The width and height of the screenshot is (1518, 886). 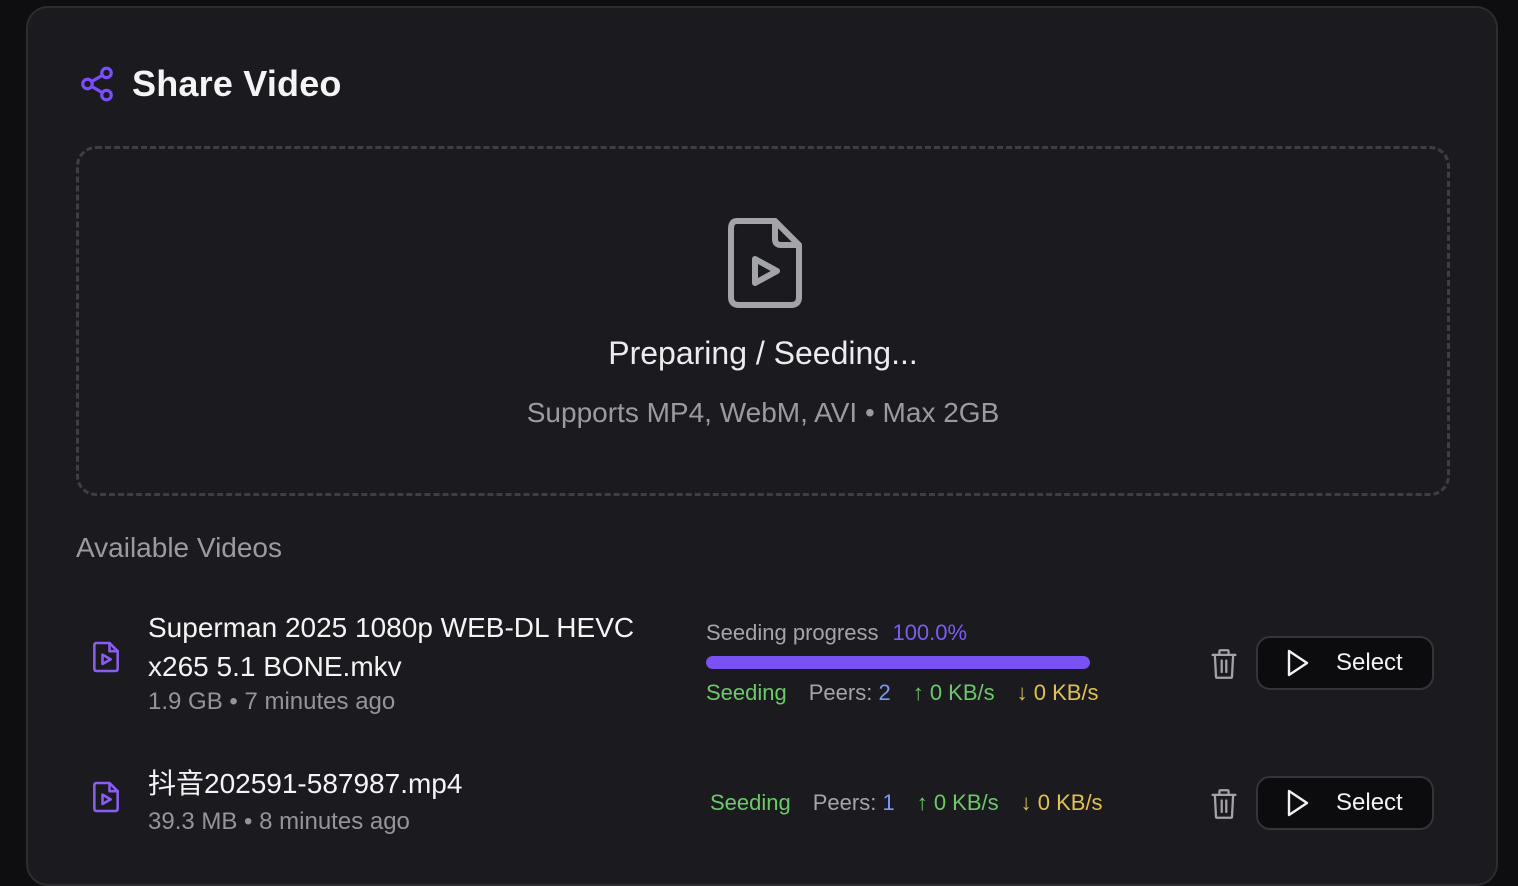 What do you see at coordinates (334, 821) in the screenshot?
I see `video-age: 8 minutes ago` at bounding box center [334, 821].